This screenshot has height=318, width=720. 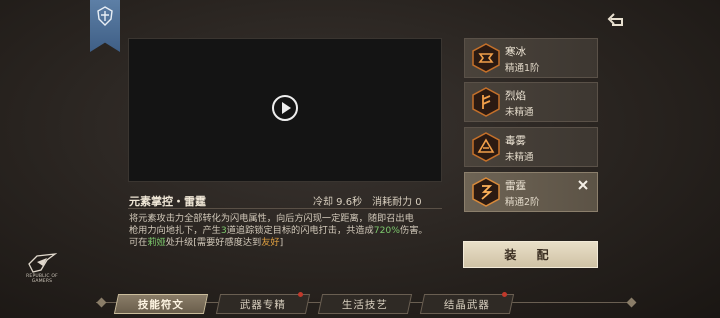 I want to click on guild-banner, so click(x=105, y=26).